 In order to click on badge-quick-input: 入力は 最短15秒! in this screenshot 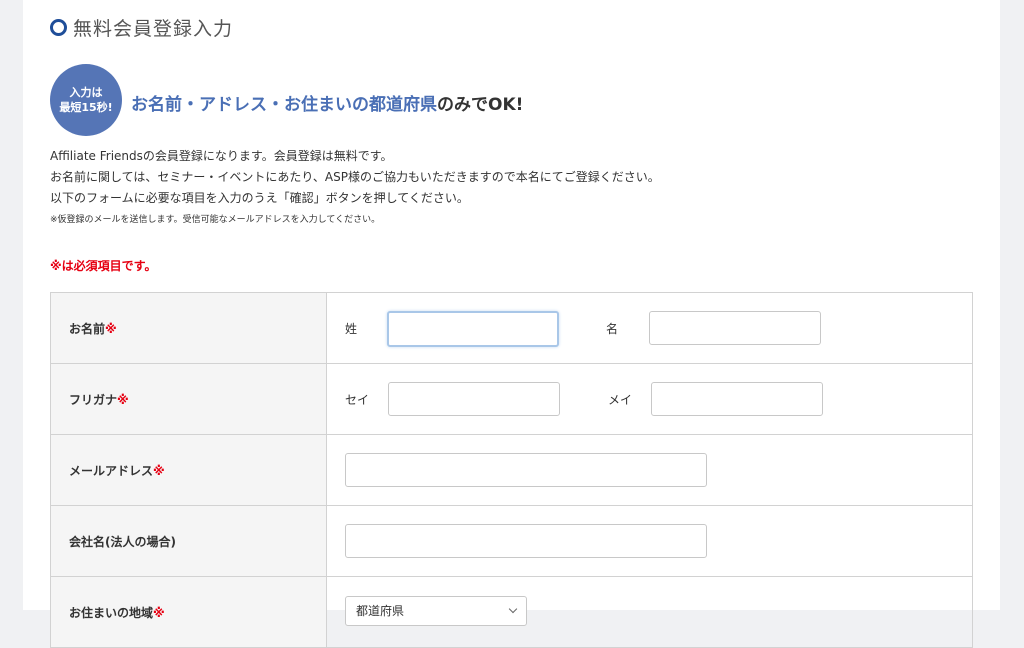, I will do `click(86, 100)`.